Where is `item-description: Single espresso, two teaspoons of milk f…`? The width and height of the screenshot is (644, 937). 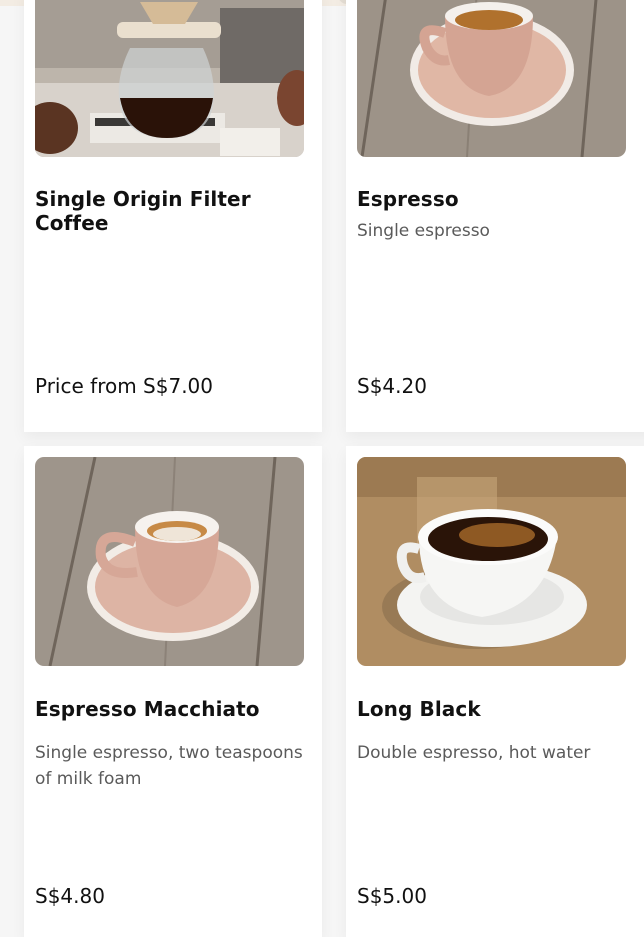
item-description: Single espresso, two teaspoons of milk f… is located at coordinates (169, 766).